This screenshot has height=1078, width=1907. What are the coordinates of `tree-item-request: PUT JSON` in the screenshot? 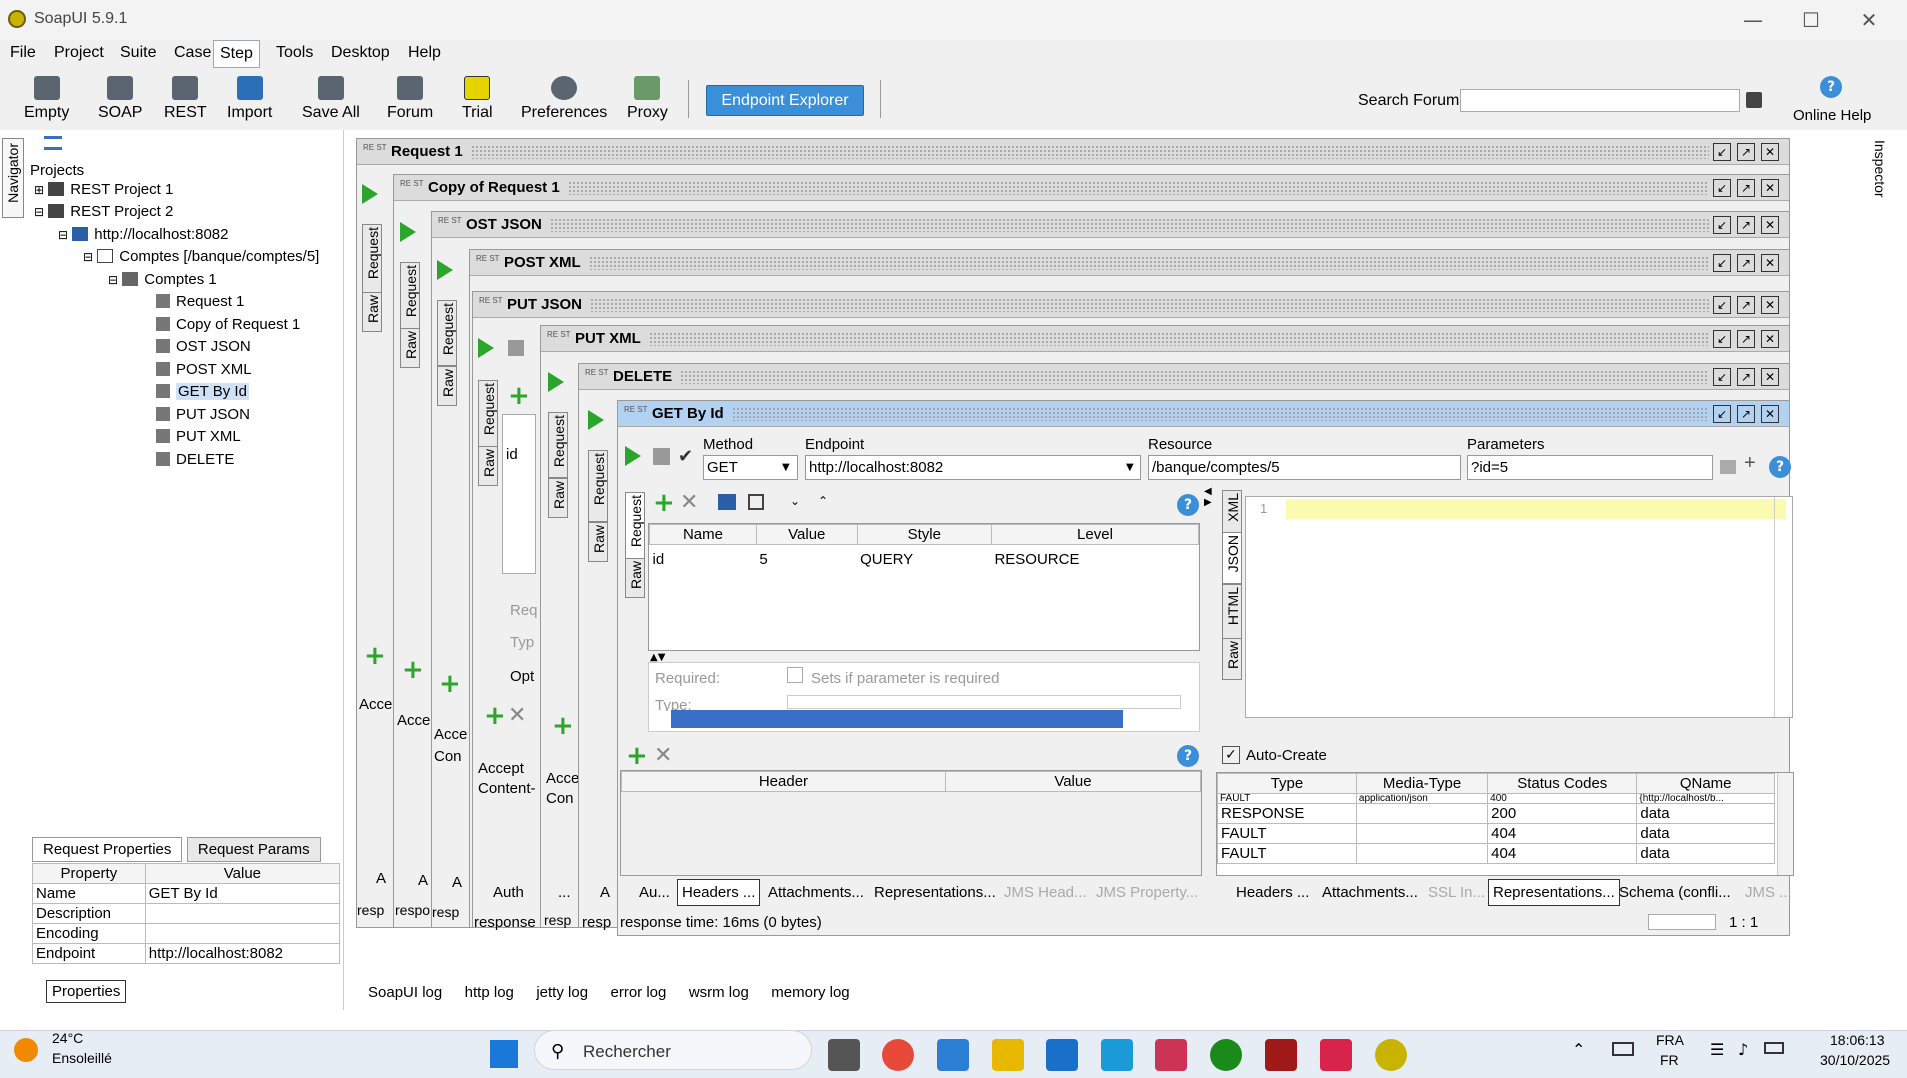 It's located at (203, 415).